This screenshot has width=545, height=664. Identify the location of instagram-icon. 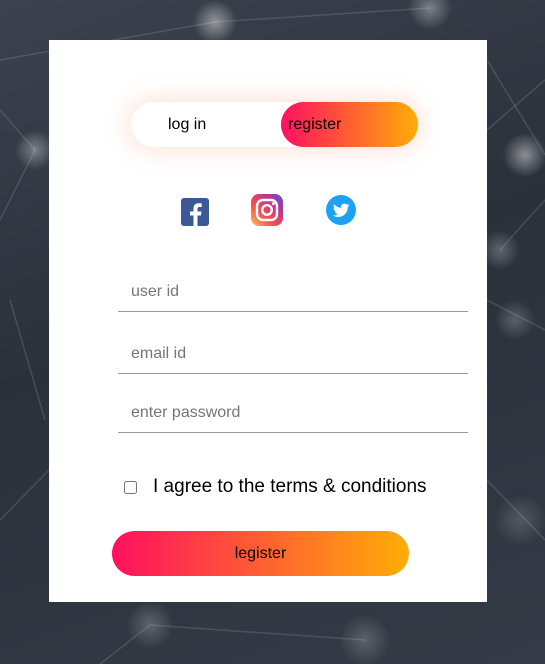
(266, 209).